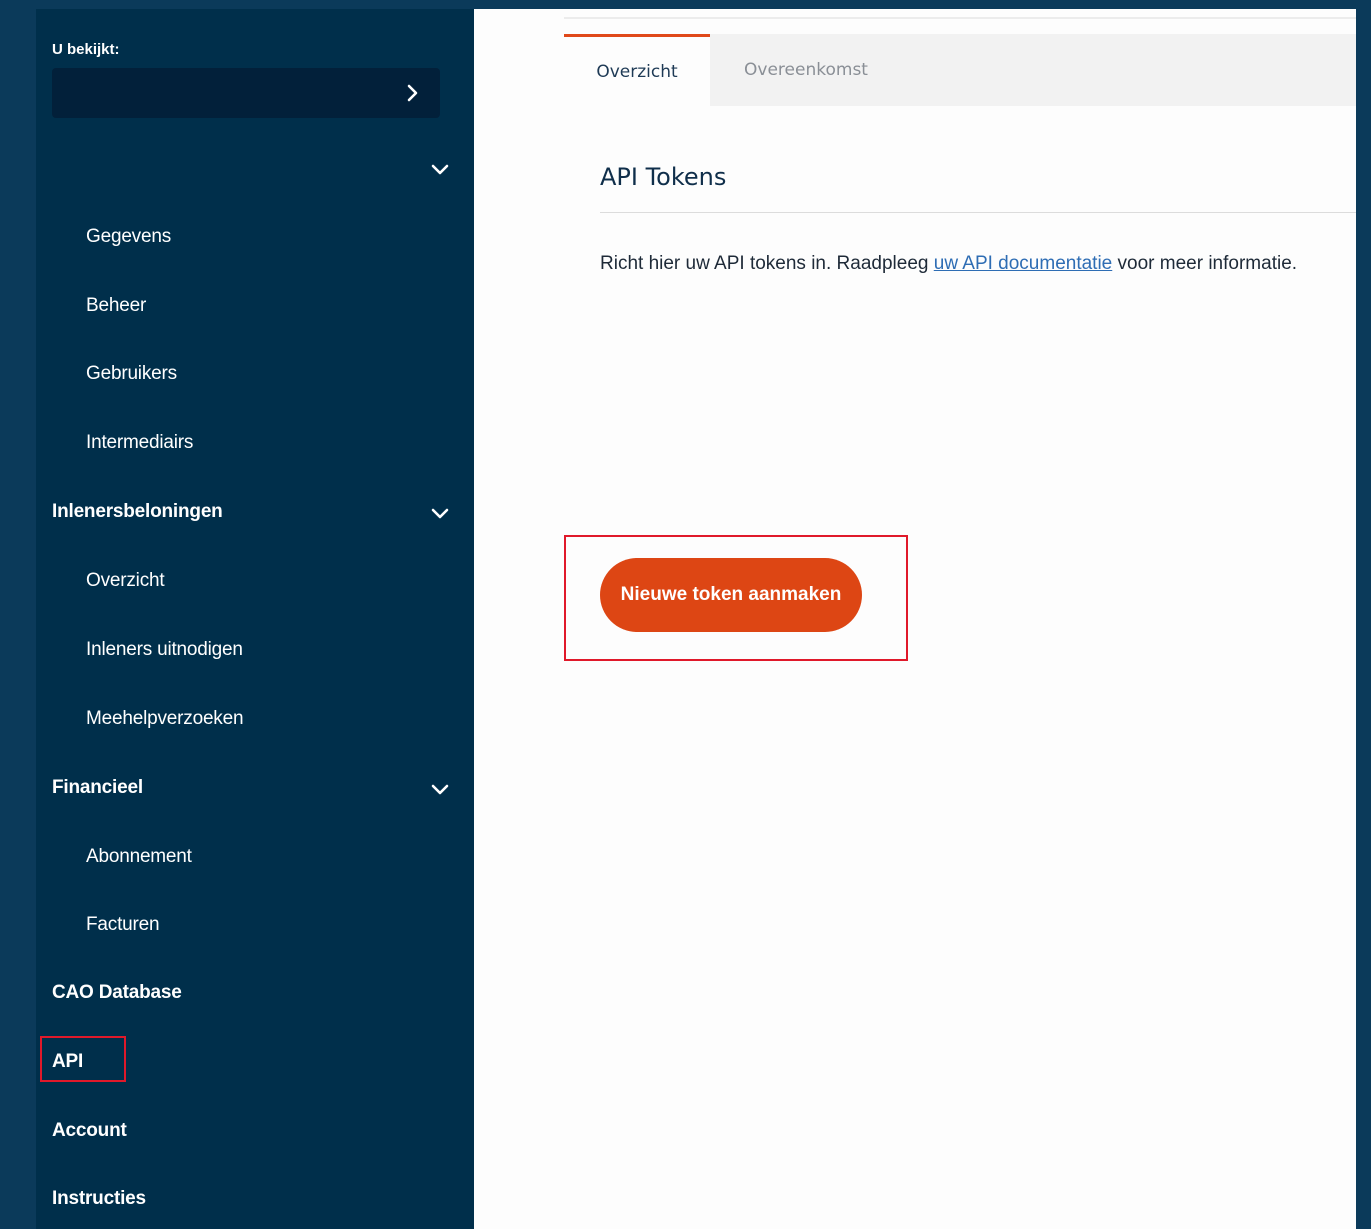  I want to click on sidebar-item-instructies: Instructies, so click(99, 1199).